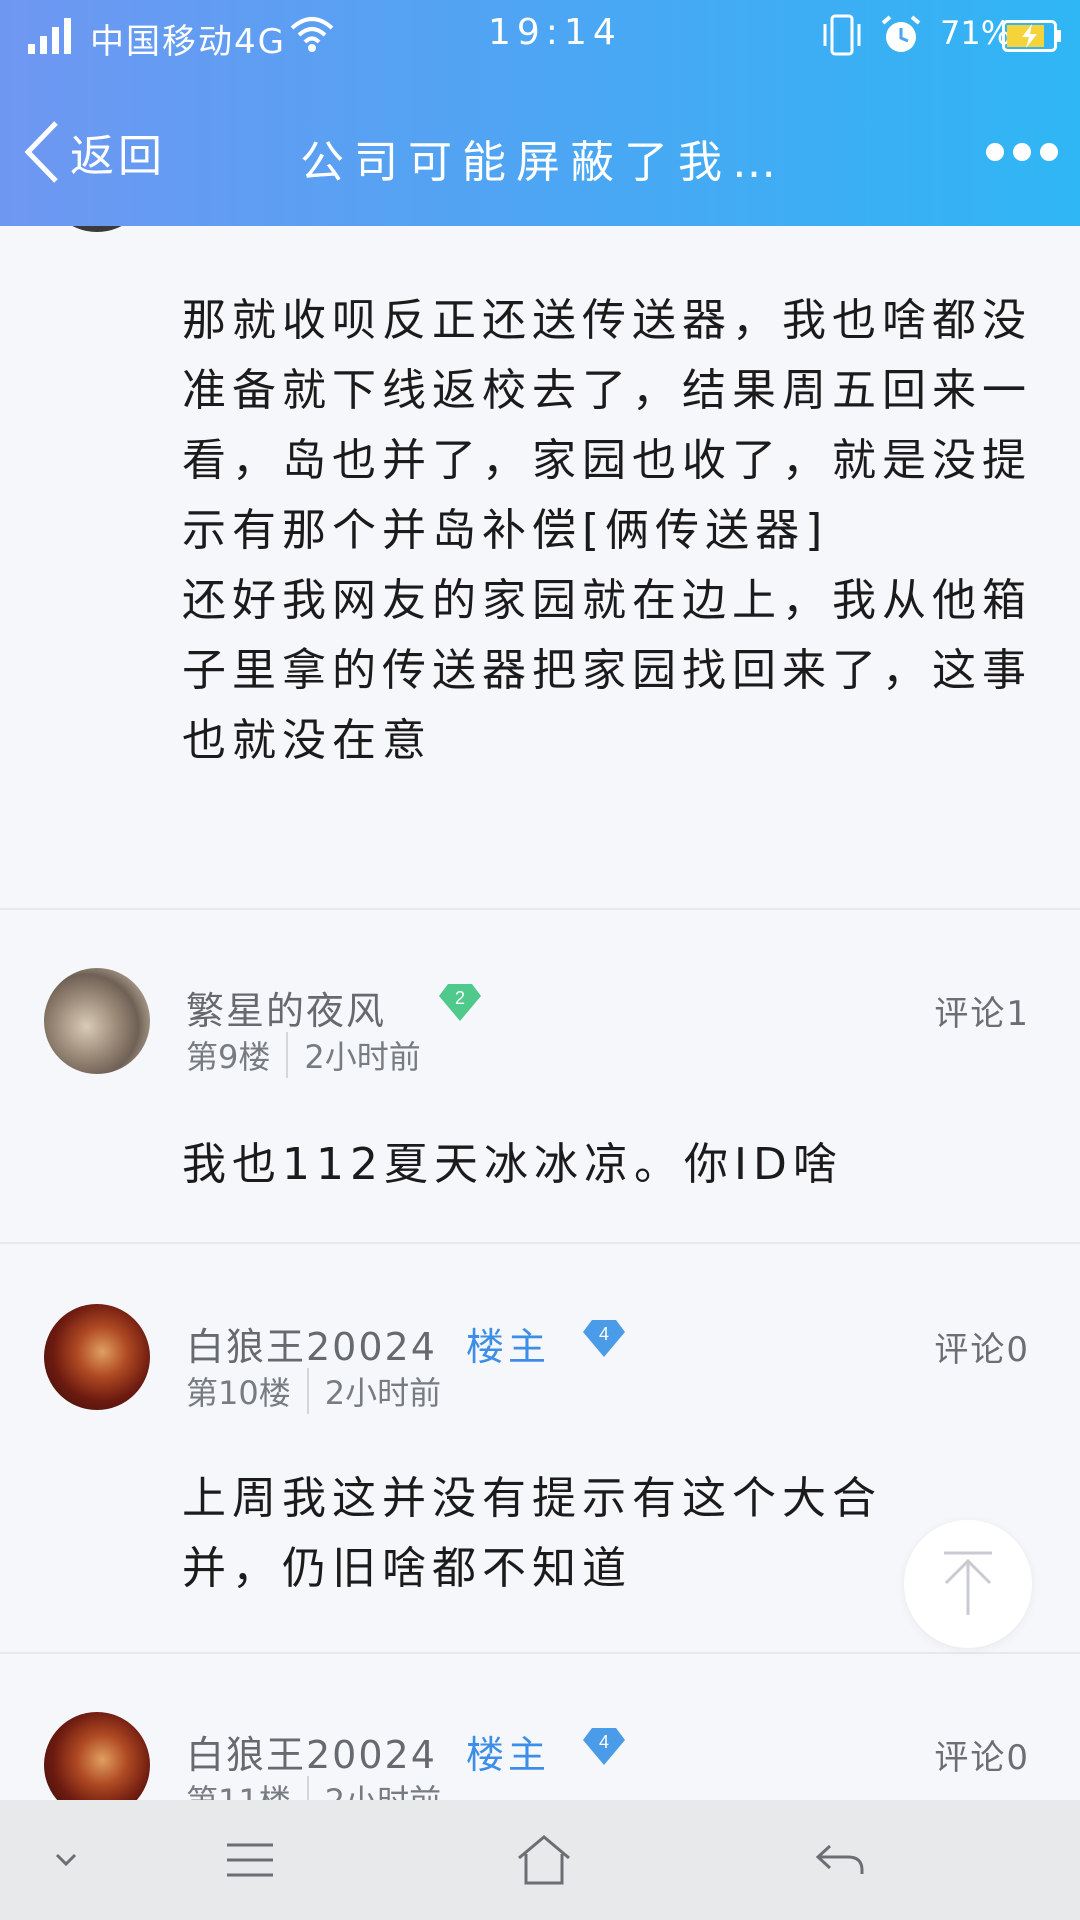  I want to click on floor-number: 第10楼, so click(238, 1393).